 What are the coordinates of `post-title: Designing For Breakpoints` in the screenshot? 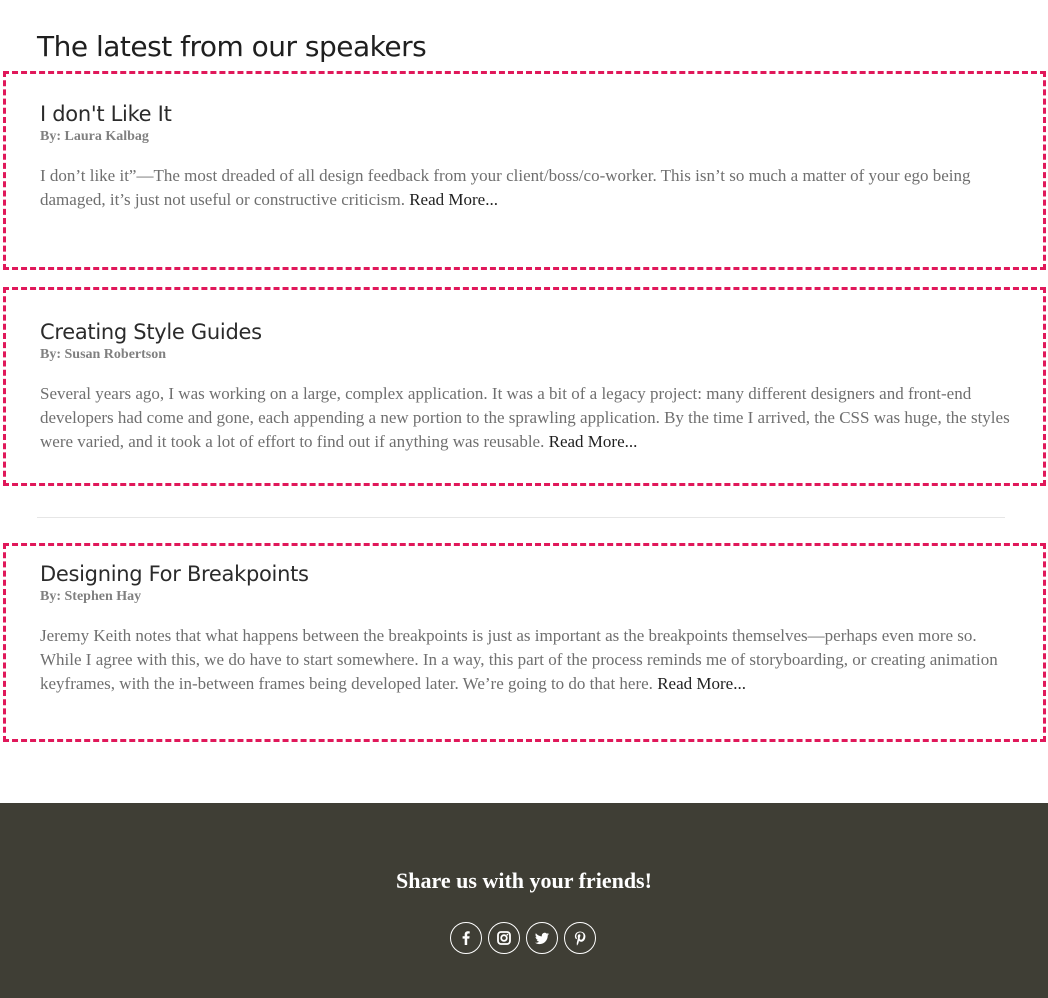 It's located at (526, 574).